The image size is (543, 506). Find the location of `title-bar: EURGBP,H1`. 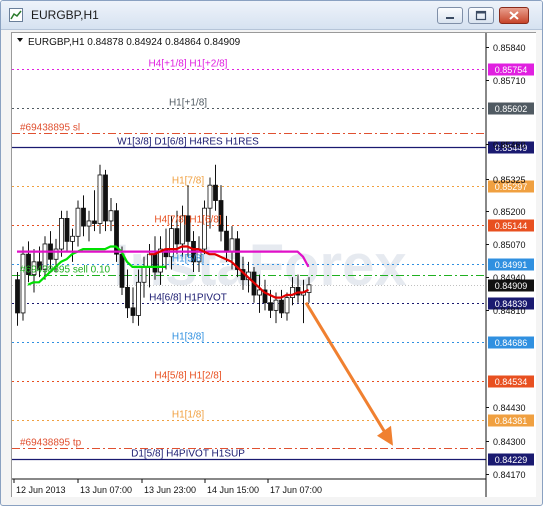

title-bar: EURGBP,H1 is located at coordinates (271, 15).